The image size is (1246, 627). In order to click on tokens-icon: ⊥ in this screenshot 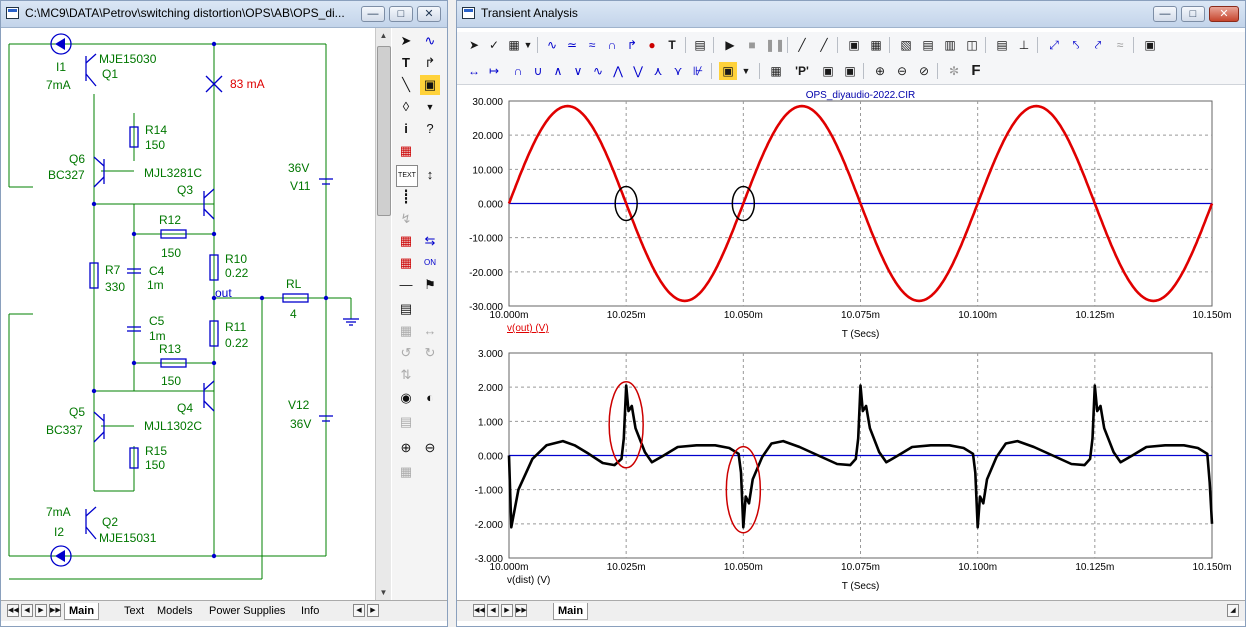, I will do `click(1024, 45)`.